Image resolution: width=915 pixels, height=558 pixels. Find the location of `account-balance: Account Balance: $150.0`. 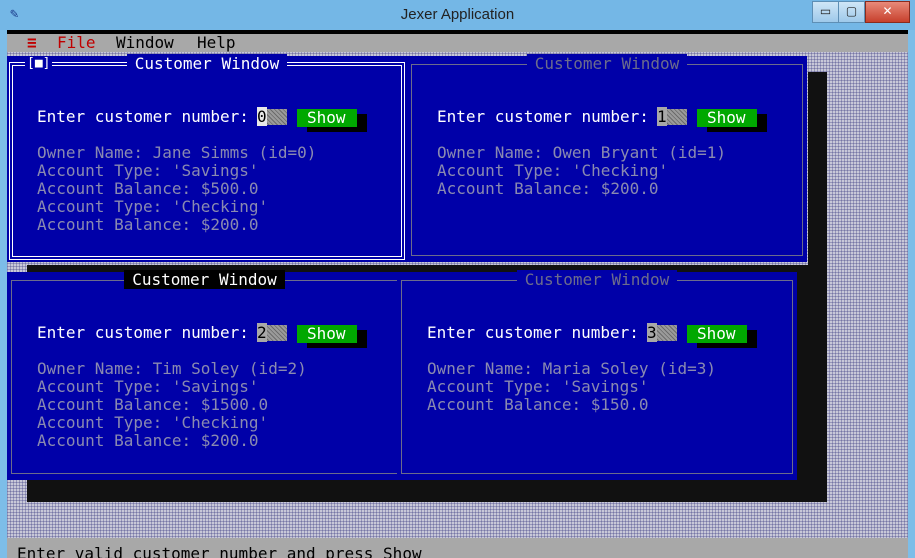

account-balance: Account Balance: $150.0 is located at coordinates (538, 404).